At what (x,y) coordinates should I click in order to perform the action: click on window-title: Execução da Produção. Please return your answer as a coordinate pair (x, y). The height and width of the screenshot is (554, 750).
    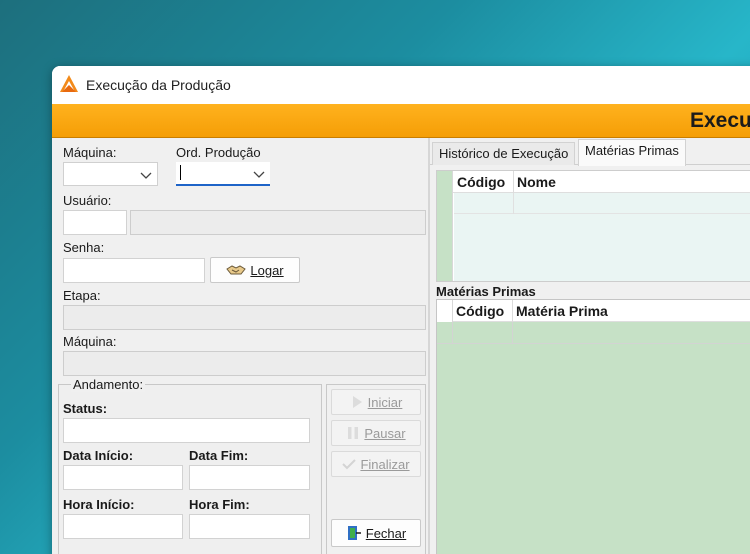
    Looking at the image, I should click on (158, 85).